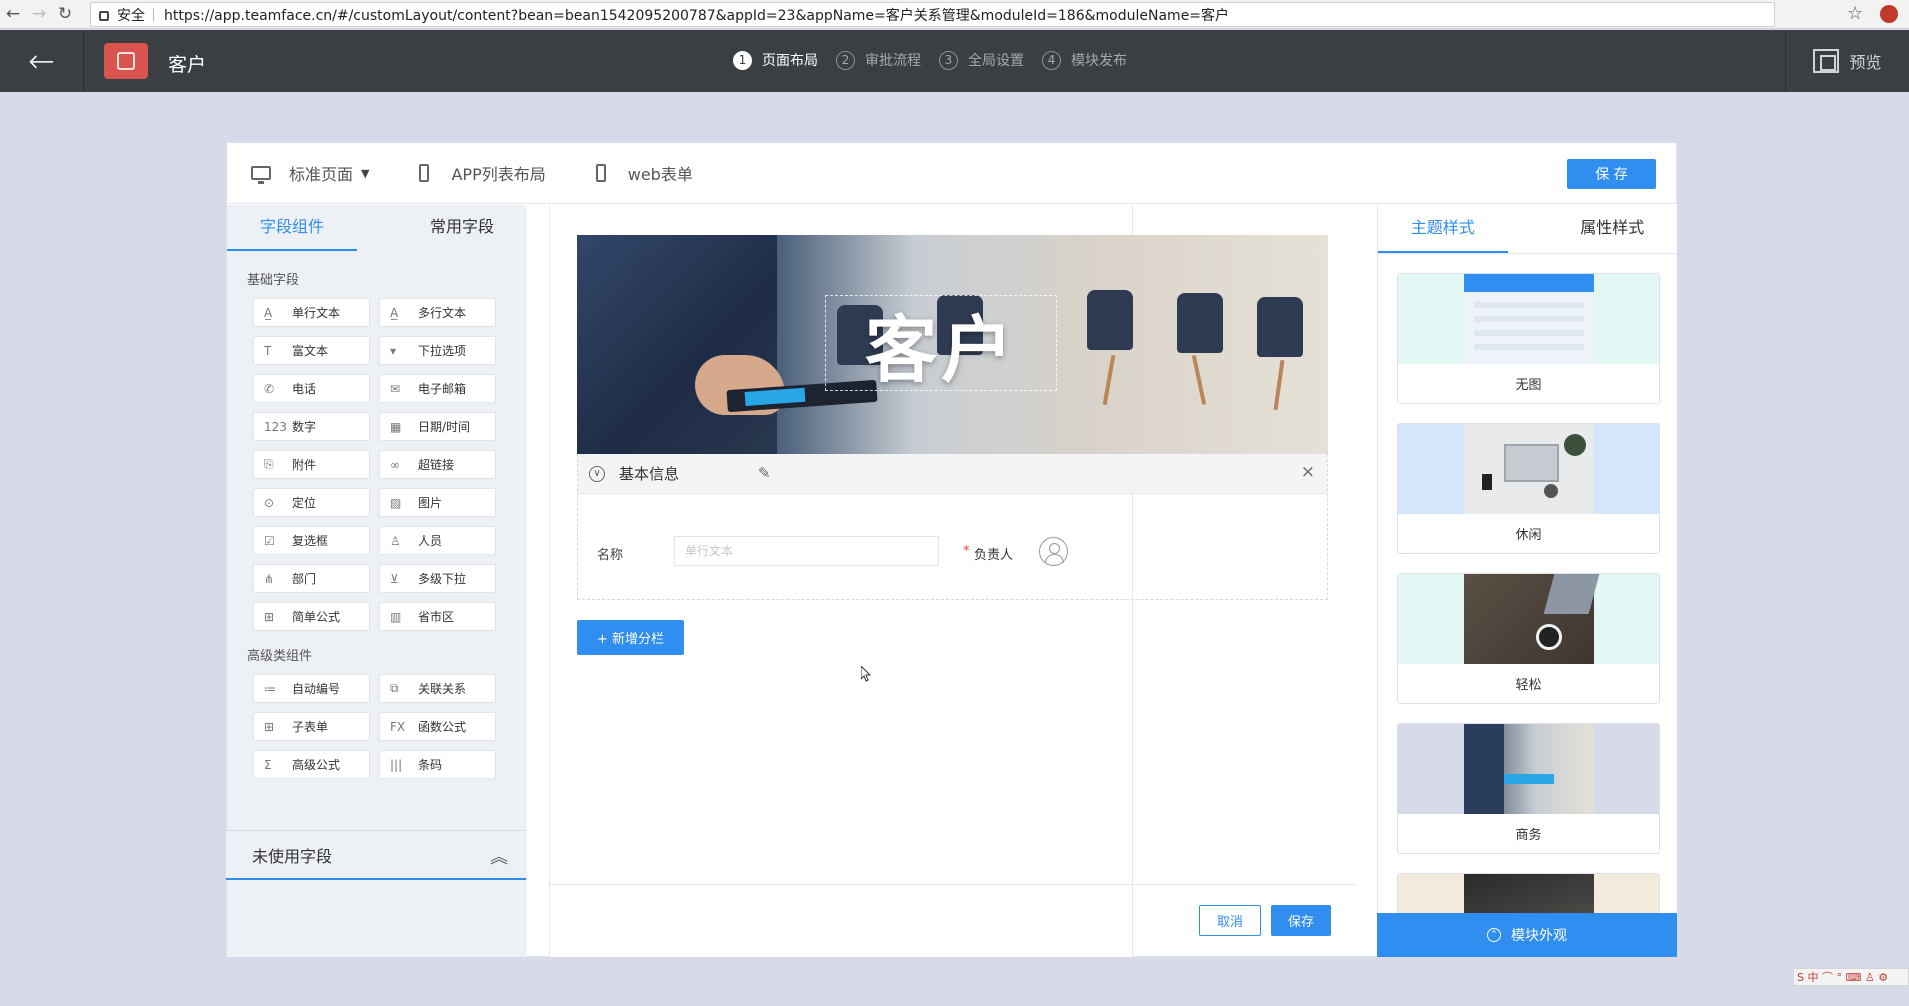 Image resolution: width=1909 pixels, height=1006 pixels. Describe the element at coordinates (1051, 60) in the screenshot. I see `step-number: 4` at that location.